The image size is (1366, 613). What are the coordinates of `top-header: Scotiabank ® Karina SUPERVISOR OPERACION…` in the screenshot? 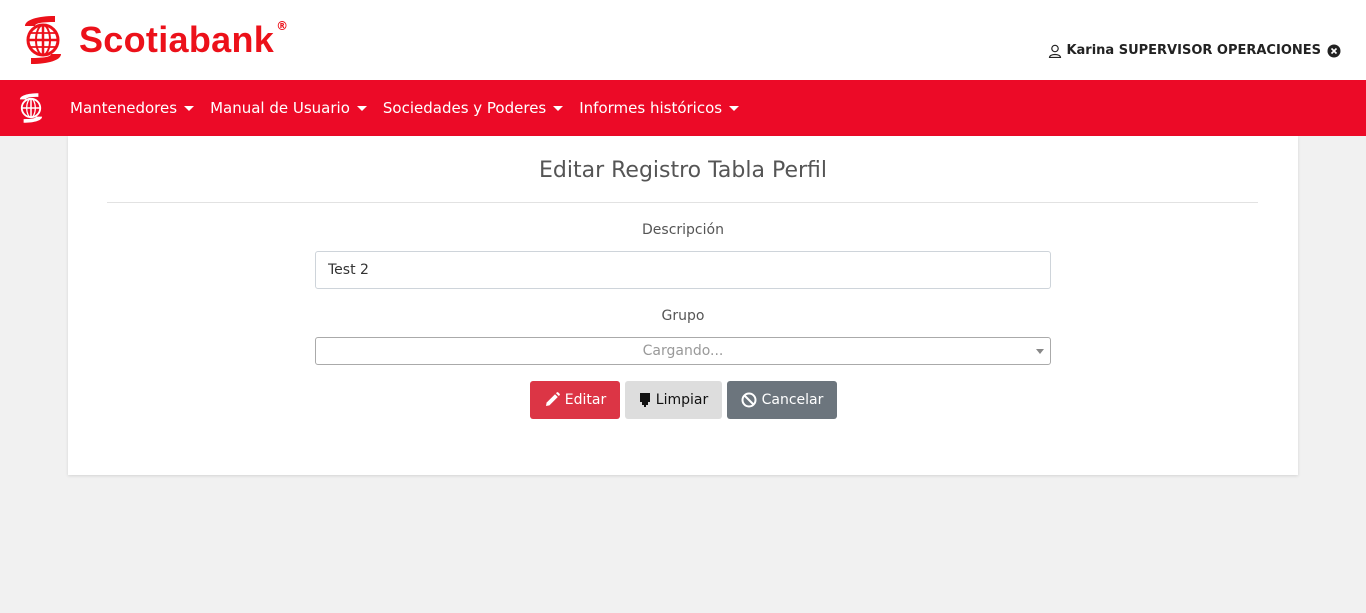 It's located at (683, 40).